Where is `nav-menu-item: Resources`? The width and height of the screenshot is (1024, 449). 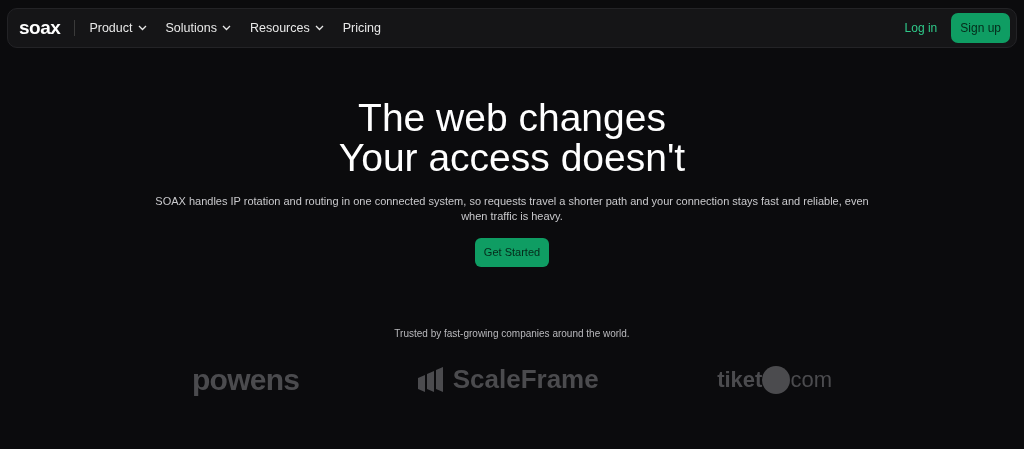 nav-menu-item: Resources is located at coordinates (286, 28).